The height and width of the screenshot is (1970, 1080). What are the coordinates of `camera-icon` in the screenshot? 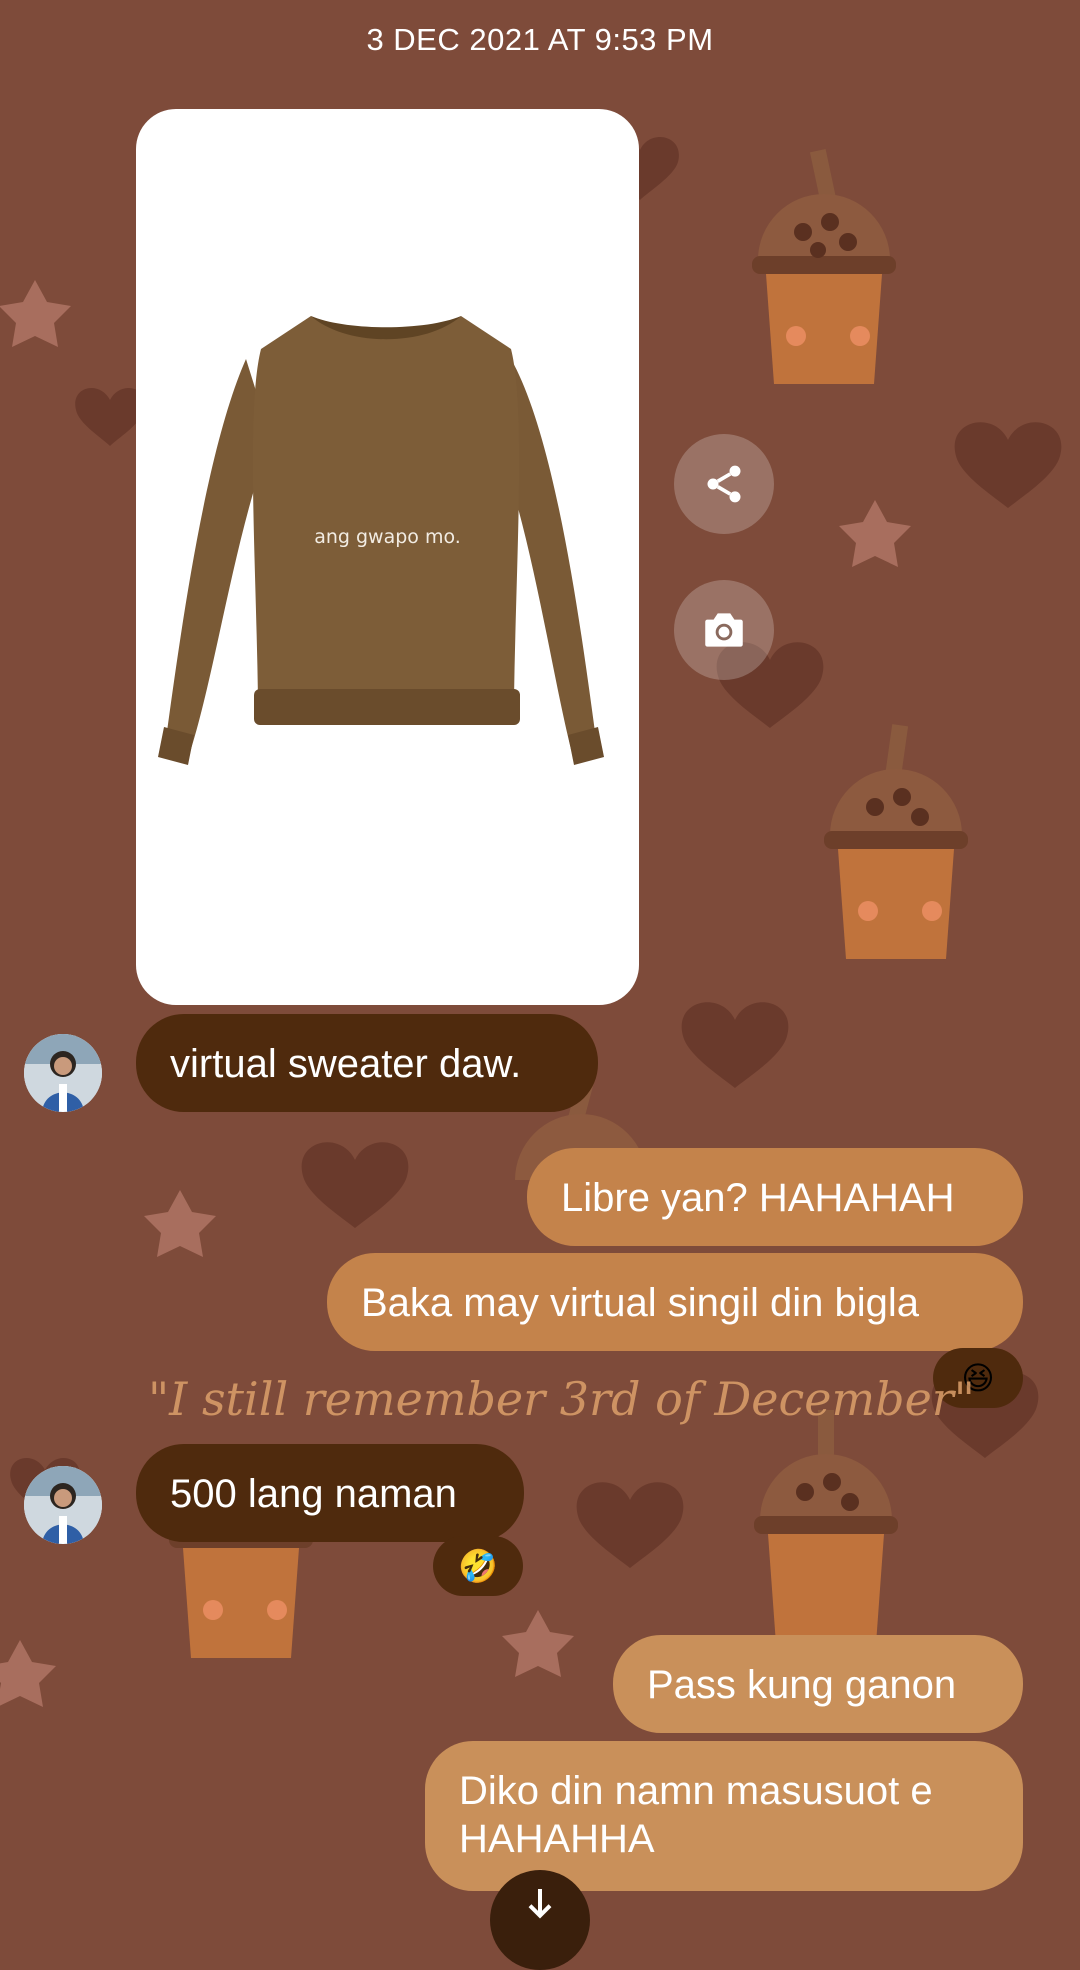 It's located at (724, 630).